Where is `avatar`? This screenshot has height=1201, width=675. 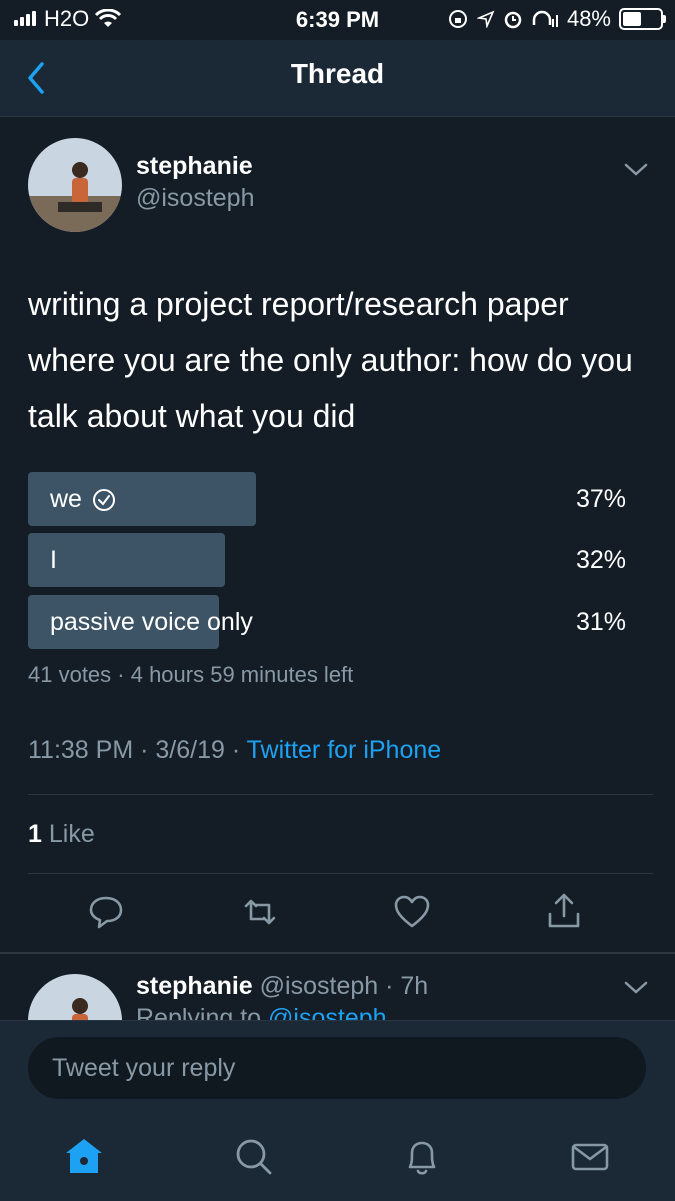 avatar is located at coordinates (75, 185).